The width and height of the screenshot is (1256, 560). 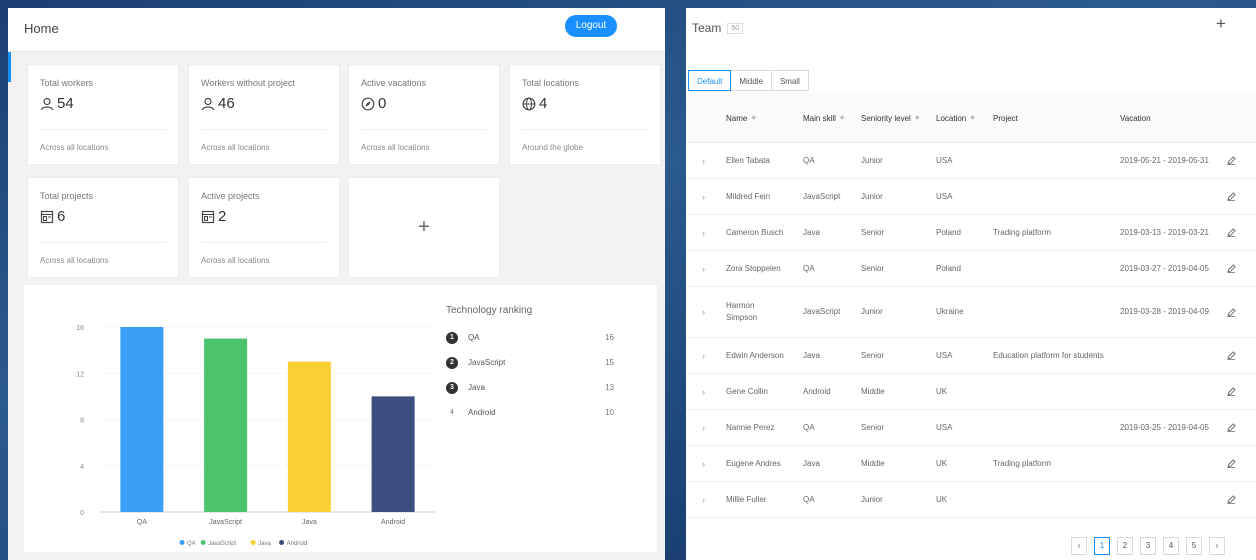 I want to click on stat-card-value: 4, so click(x=534, y=103).